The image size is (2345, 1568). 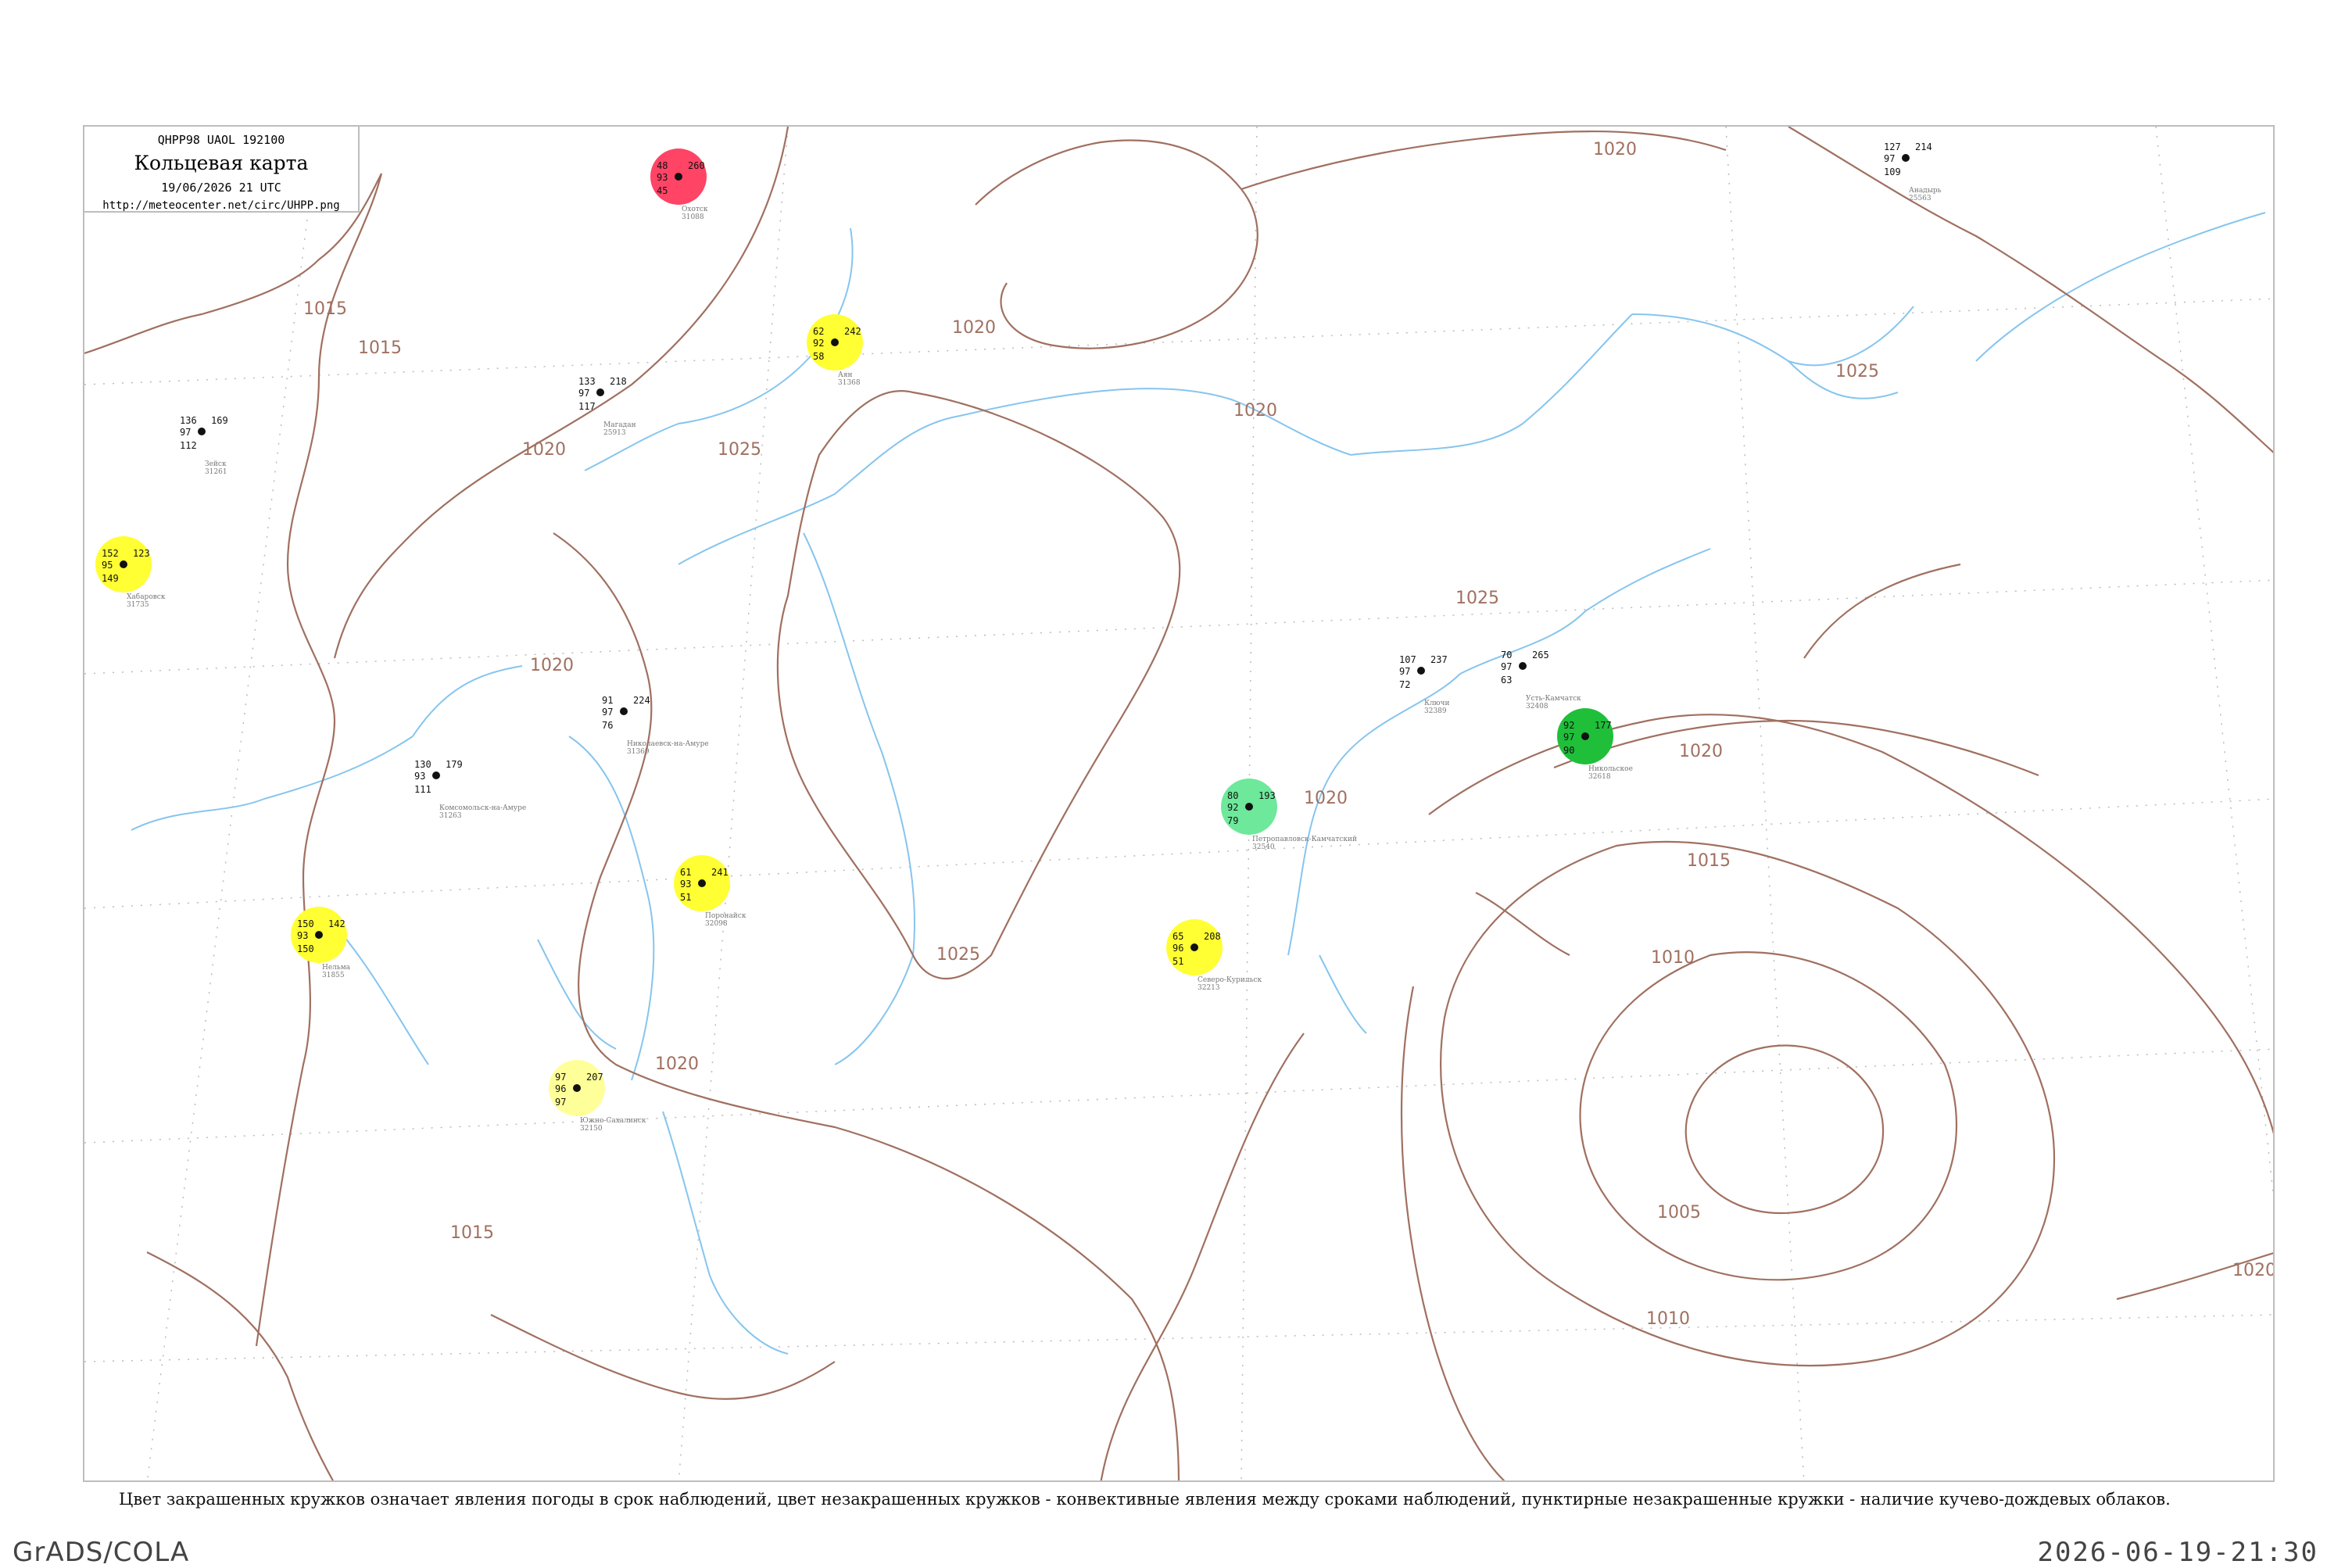 I want to click on station-marker: 61 241 93 51 Поронайск32098, so click(x=710, y=891).